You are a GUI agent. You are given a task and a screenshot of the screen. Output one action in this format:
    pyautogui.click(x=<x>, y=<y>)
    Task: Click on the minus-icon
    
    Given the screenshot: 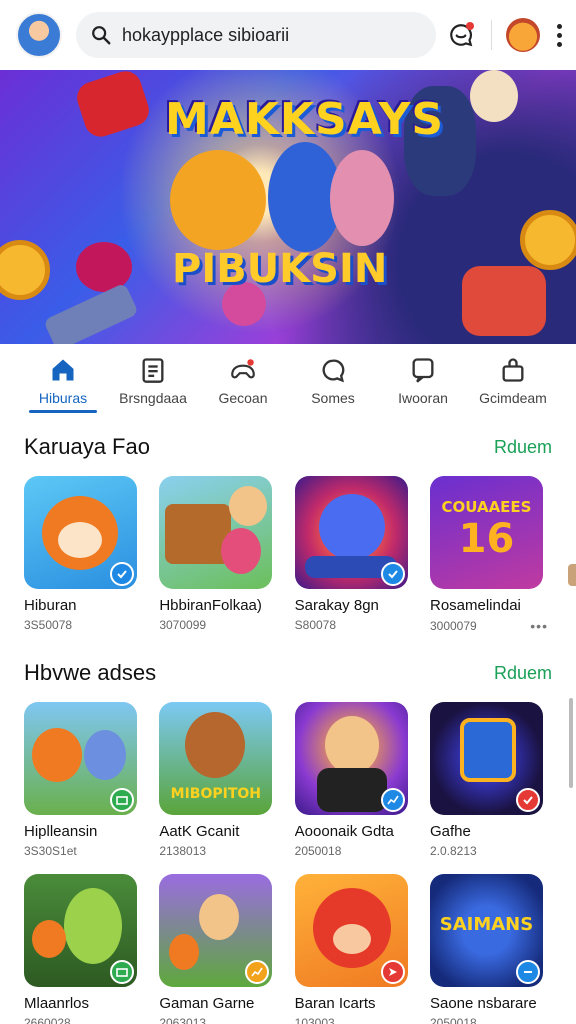 What is the action you would take?
    pyautogui.click(x=527, y=972)
    